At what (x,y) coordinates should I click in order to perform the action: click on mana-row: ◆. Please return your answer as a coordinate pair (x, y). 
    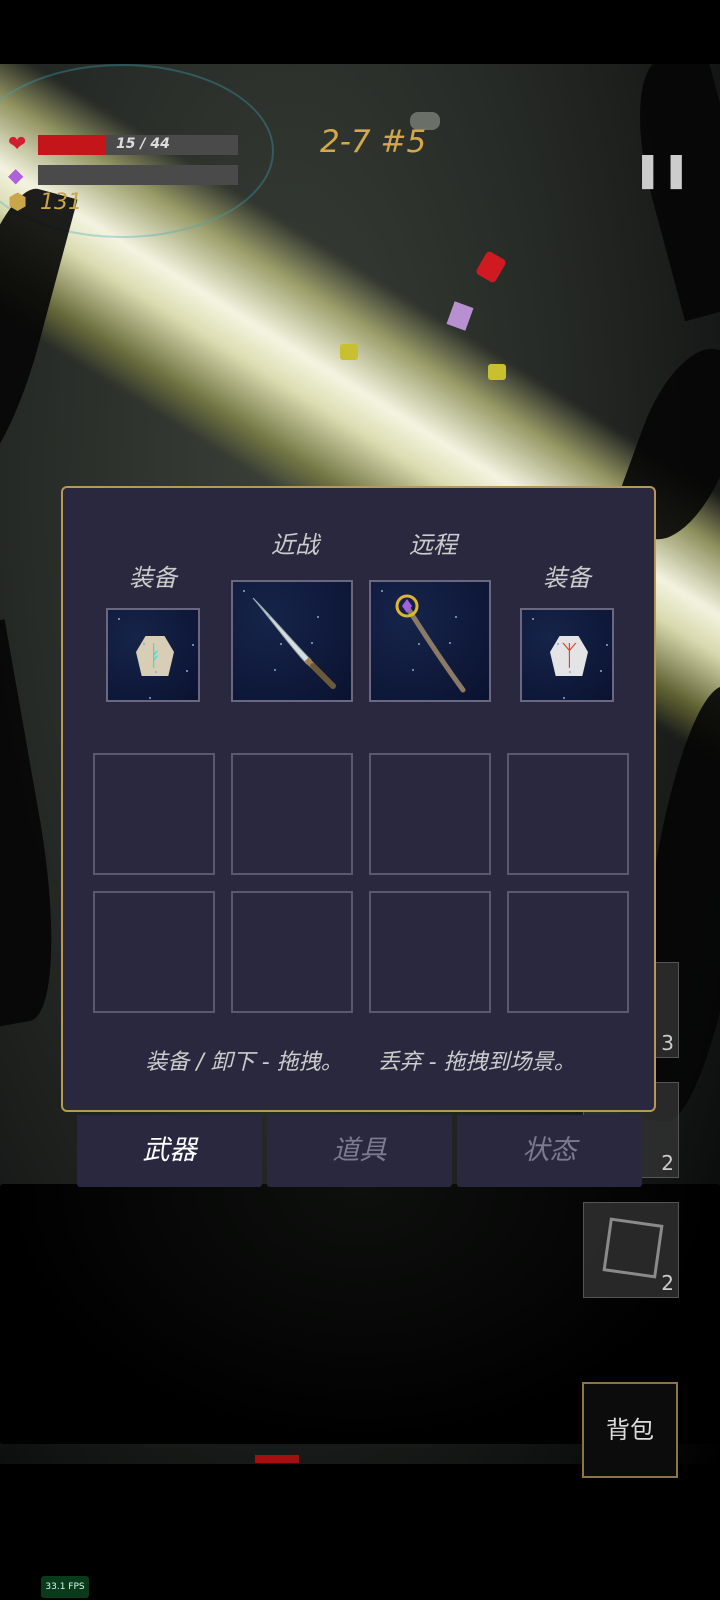
    Looking at the image, I should click on (123, 175).